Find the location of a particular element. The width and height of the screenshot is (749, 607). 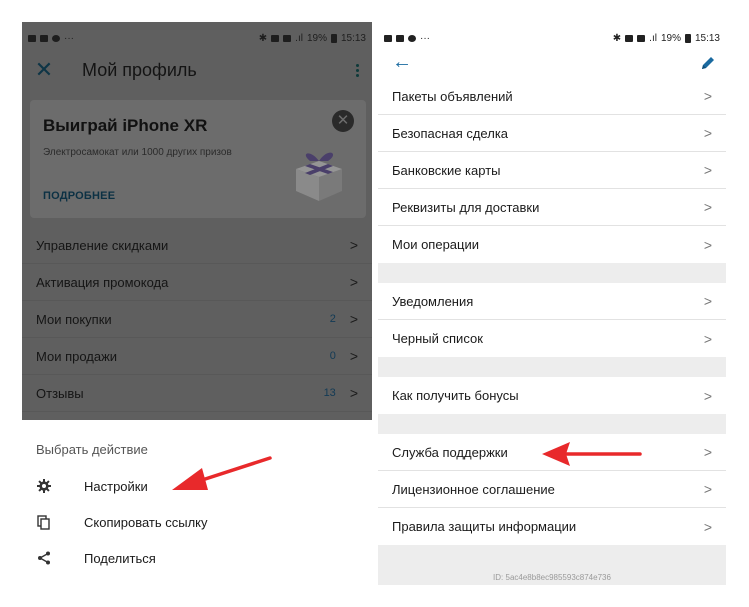

annotation-arrow-settings is located at coordinates (222, 473).